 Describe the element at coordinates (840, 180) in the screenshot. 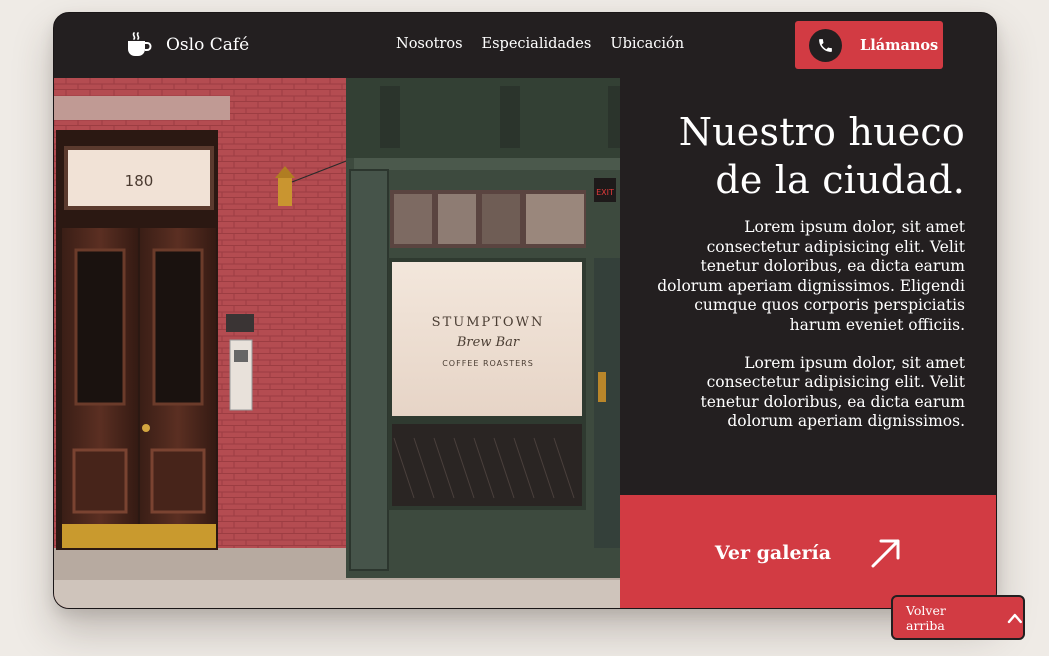

I see `hero-headline-line-2: de la ciudad.` at that location.